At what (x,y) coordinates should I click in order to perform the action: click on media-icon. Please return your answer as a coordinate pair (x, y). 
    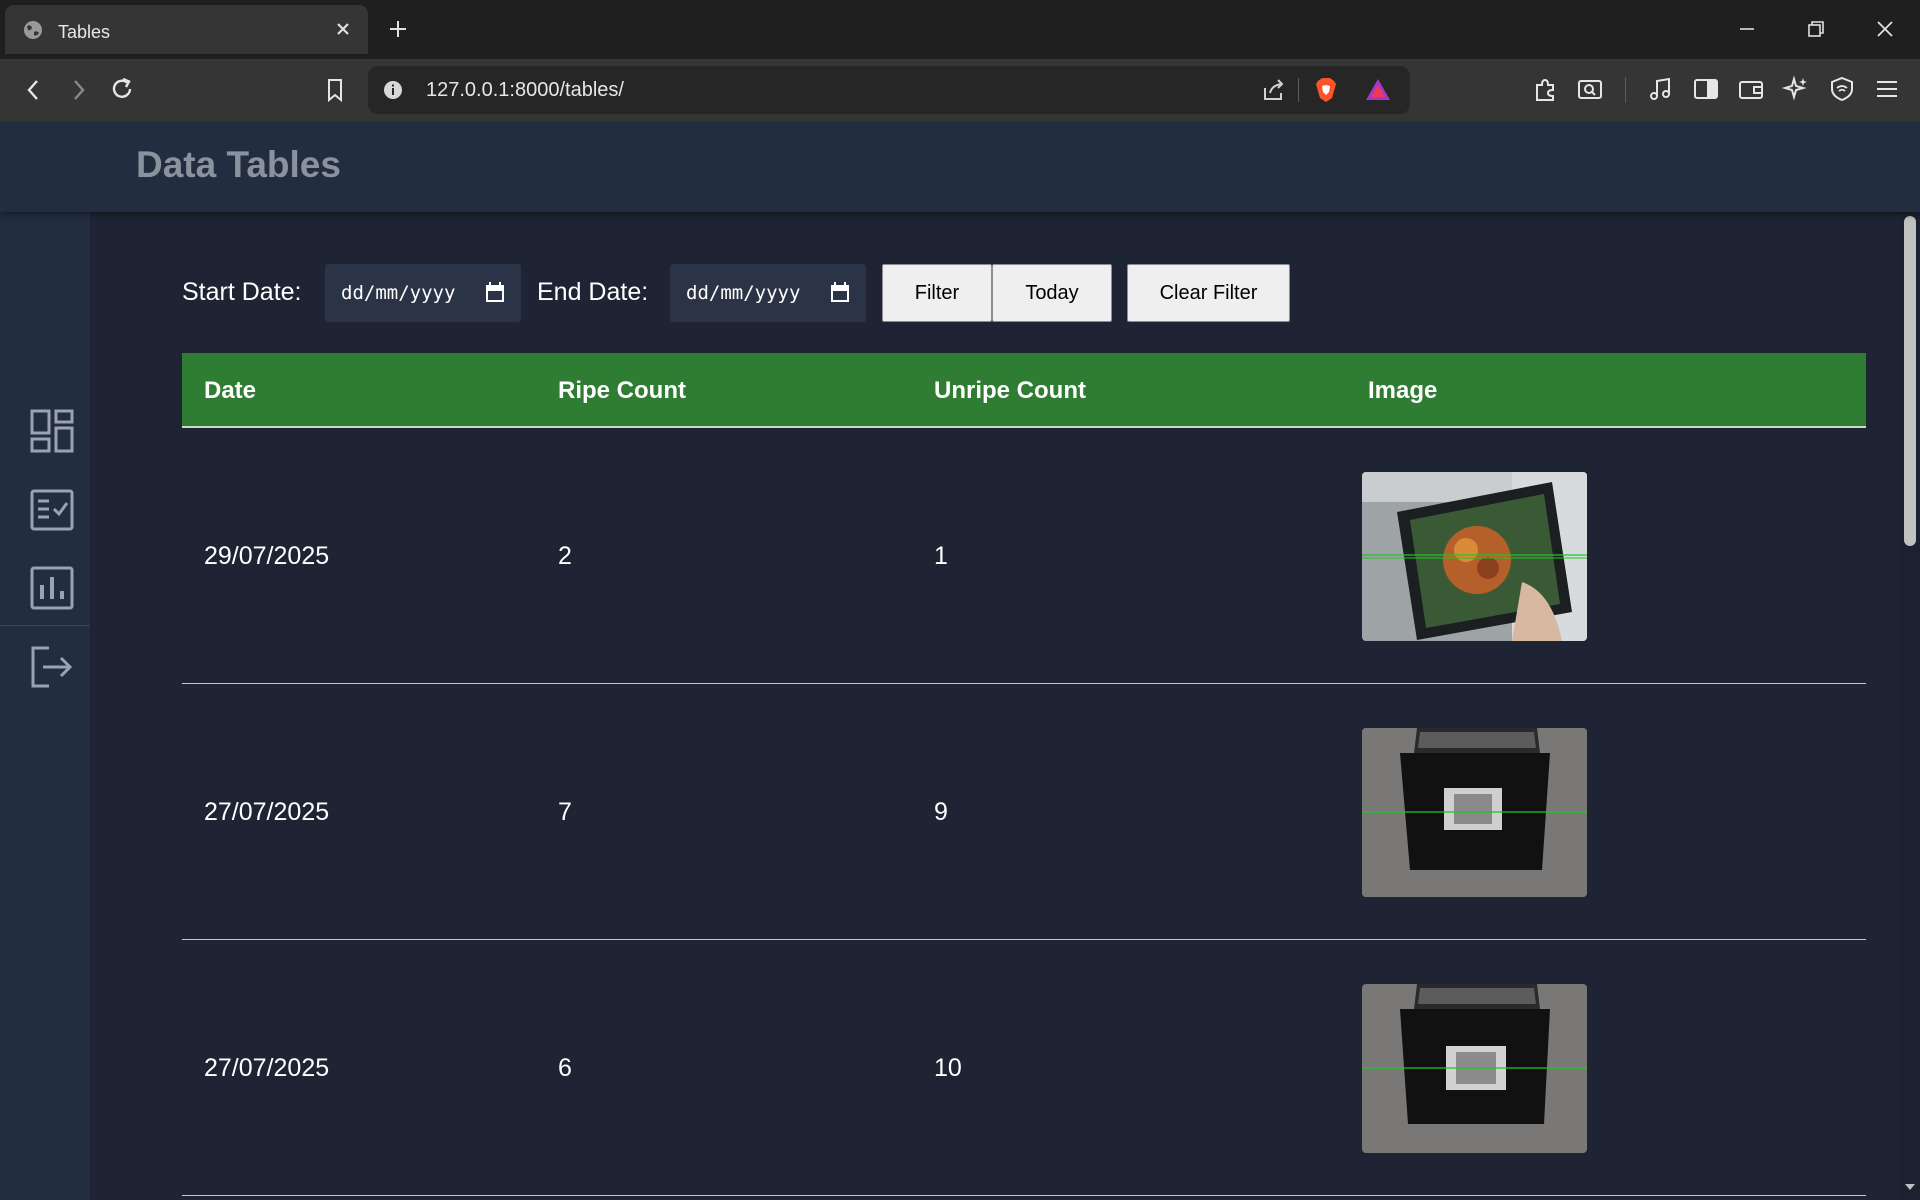
    Looking at the image, I should click on (1661, 89).